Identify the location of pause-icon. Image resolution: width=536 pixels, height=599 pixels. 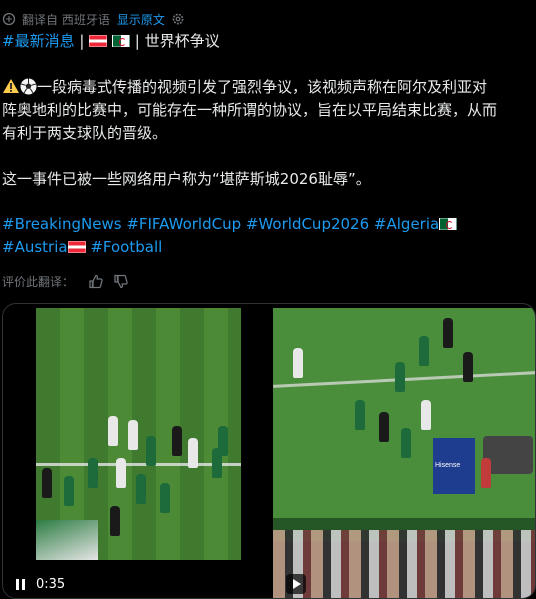
(21, 584).